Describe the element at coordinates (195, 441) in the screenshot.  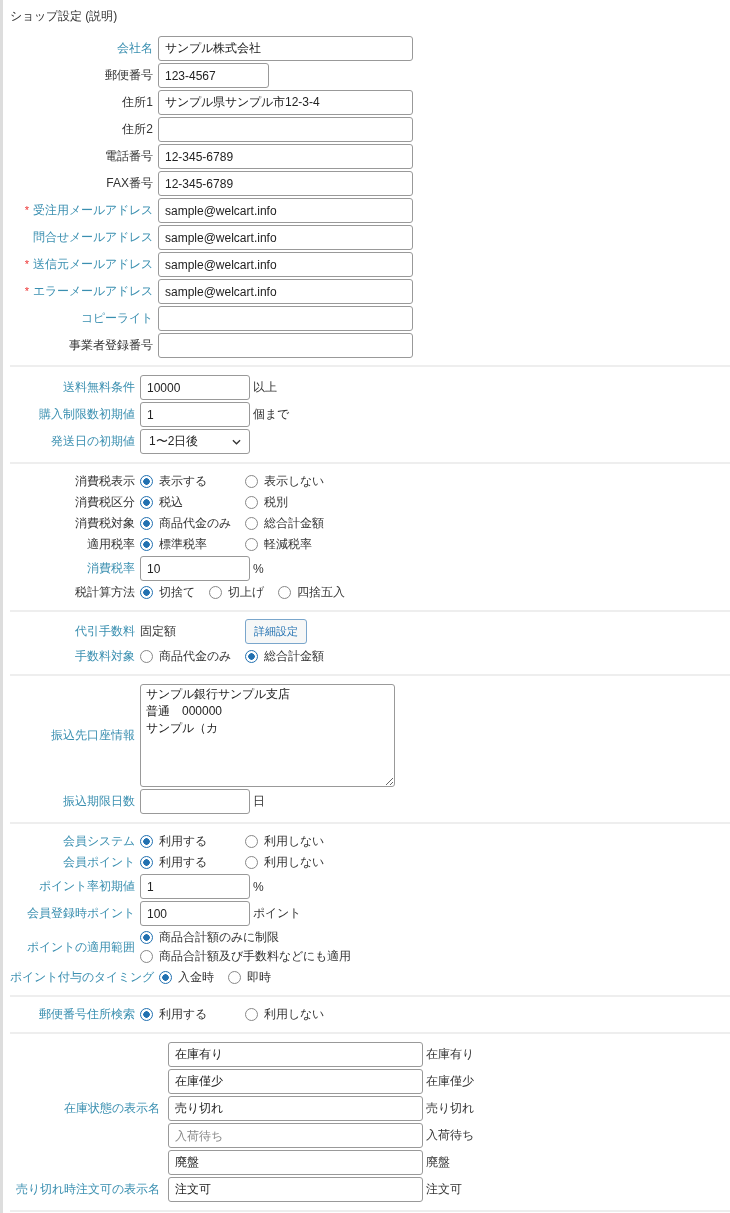
I see `dropdown: 1〜2日後` at that location.